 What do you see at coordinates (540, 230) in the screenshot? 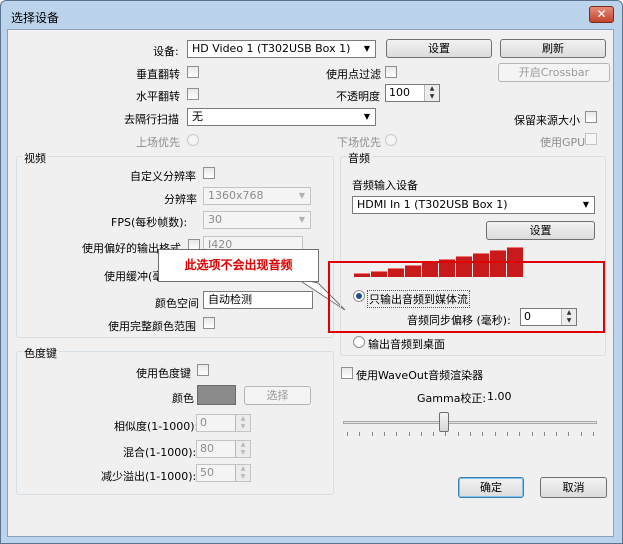
I see `audio-settings-button: 设置` at bounding box center [540, 230].